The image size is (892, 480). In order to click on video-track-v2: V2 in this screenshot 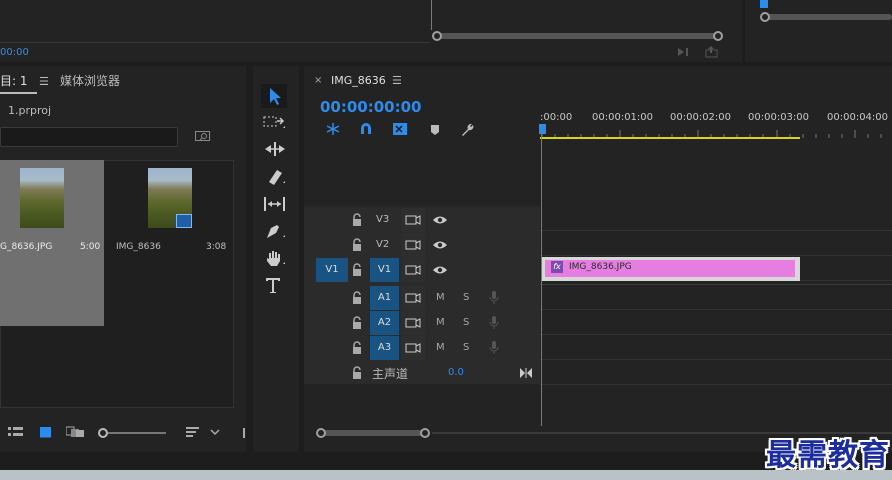, I will do `click(422, 245)`.